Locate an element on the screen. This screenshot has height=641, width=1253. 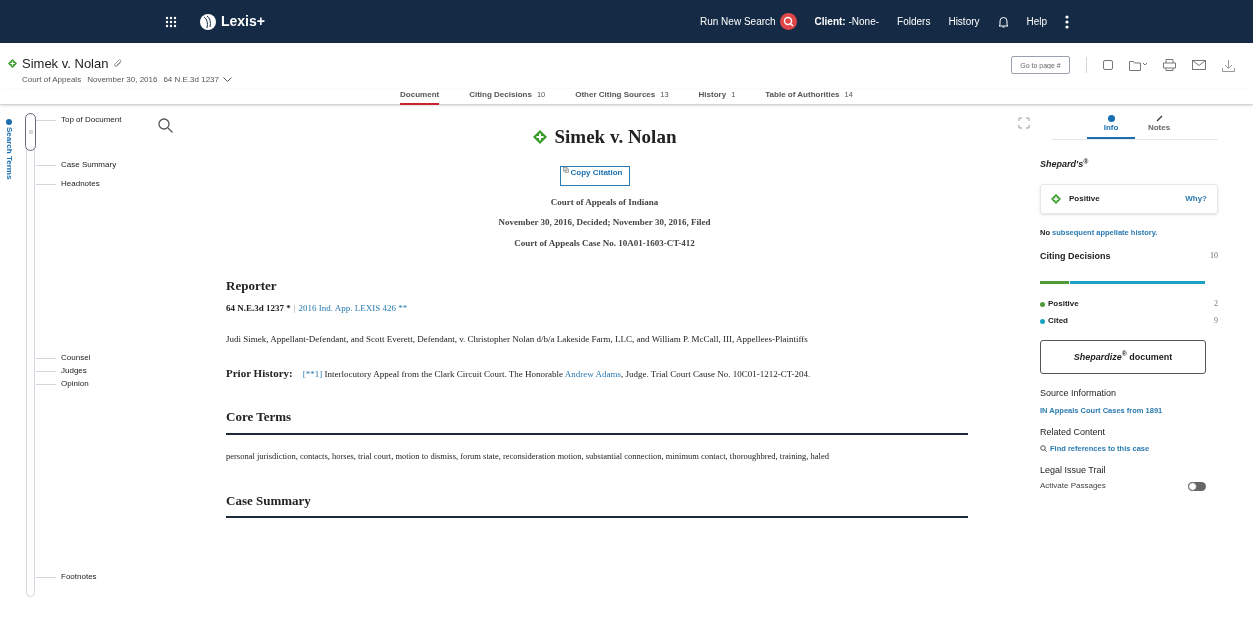
nav-link: Folders is located at coordinates (914, 21).